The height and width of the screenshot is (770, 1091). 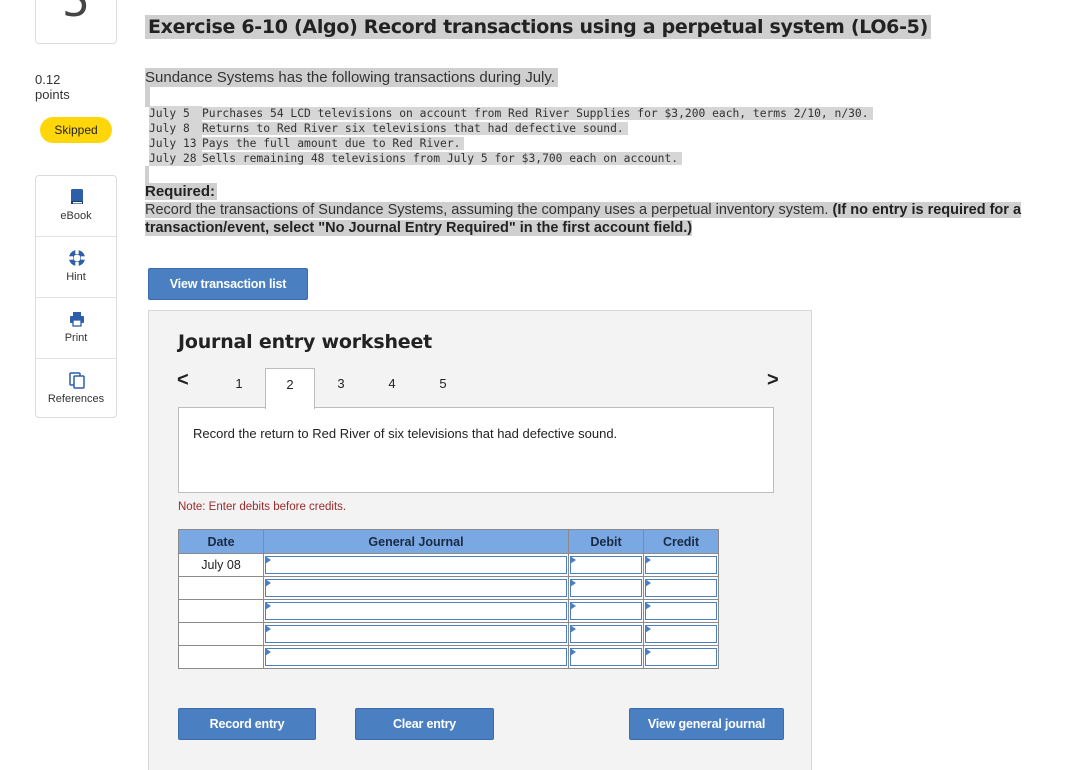 What do you see at coordinates (416, 541) in the screenshot?
I see `column-header-general-journal: General Journal` at bounding box center [416, 541].